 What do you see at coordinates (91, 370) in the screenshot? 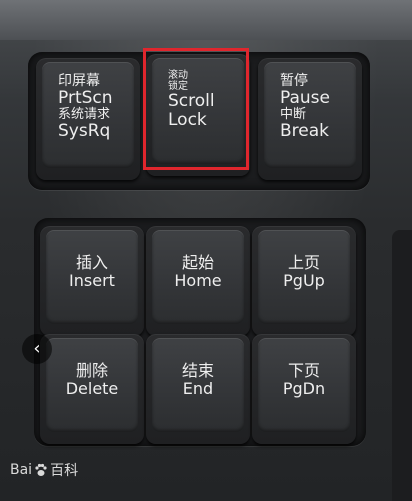
I see `key-delete-cn: 删除` at bounding box center [91, 370].